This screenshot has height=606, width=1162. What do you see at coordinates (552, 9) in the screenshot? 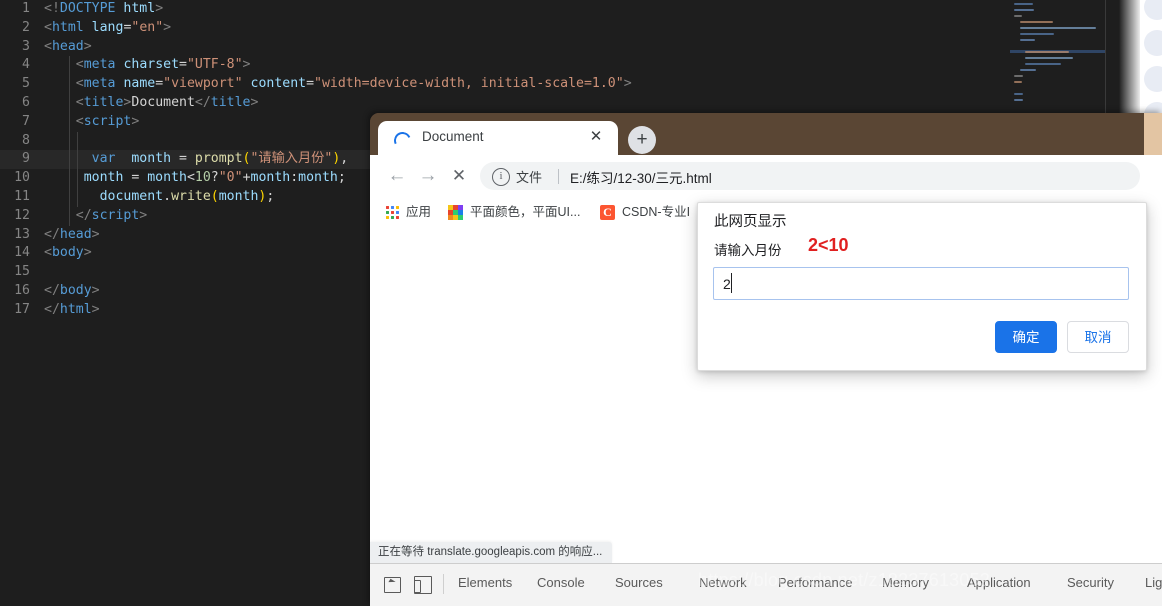
I see `code-line: 1 <!DOCTYPE html>` at bounding box center [552, 9].